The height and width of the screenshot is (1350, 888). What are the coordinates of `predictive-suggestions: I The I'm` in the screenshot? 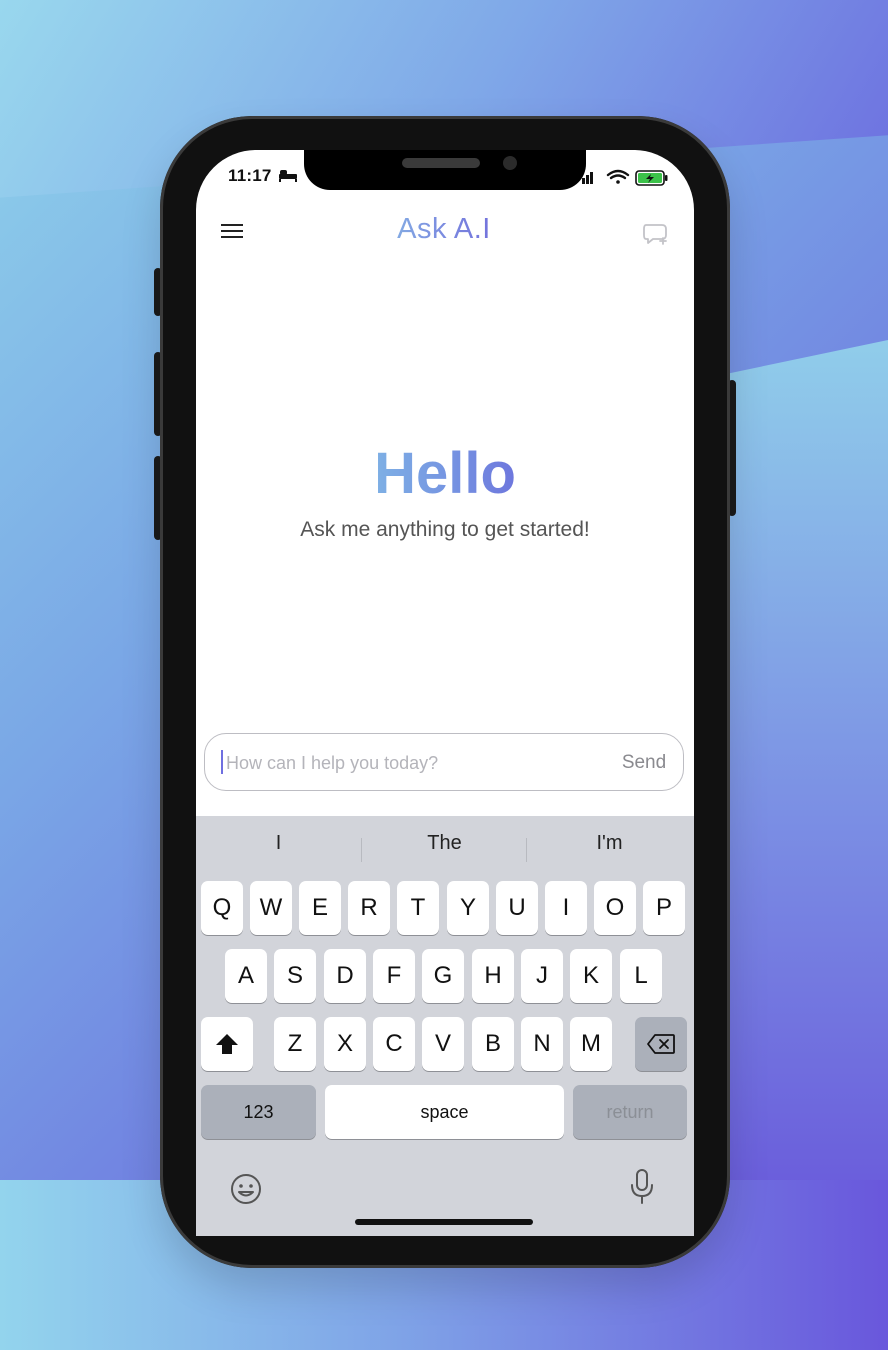 It's located at (445, 849).